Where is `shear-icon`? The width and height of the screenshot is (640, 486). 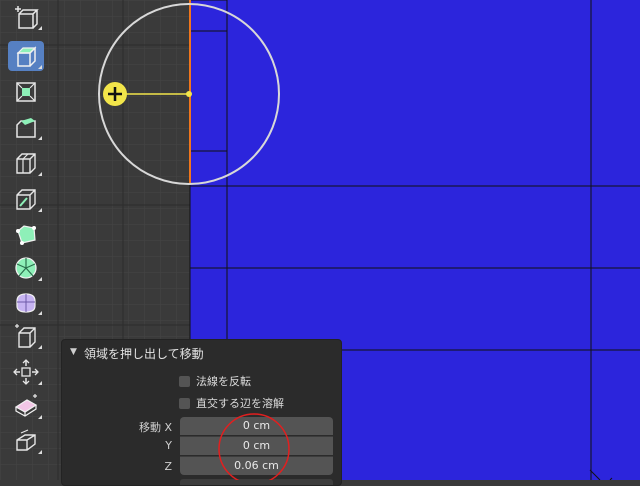 shear-icon is located at coordinates (26, 405).